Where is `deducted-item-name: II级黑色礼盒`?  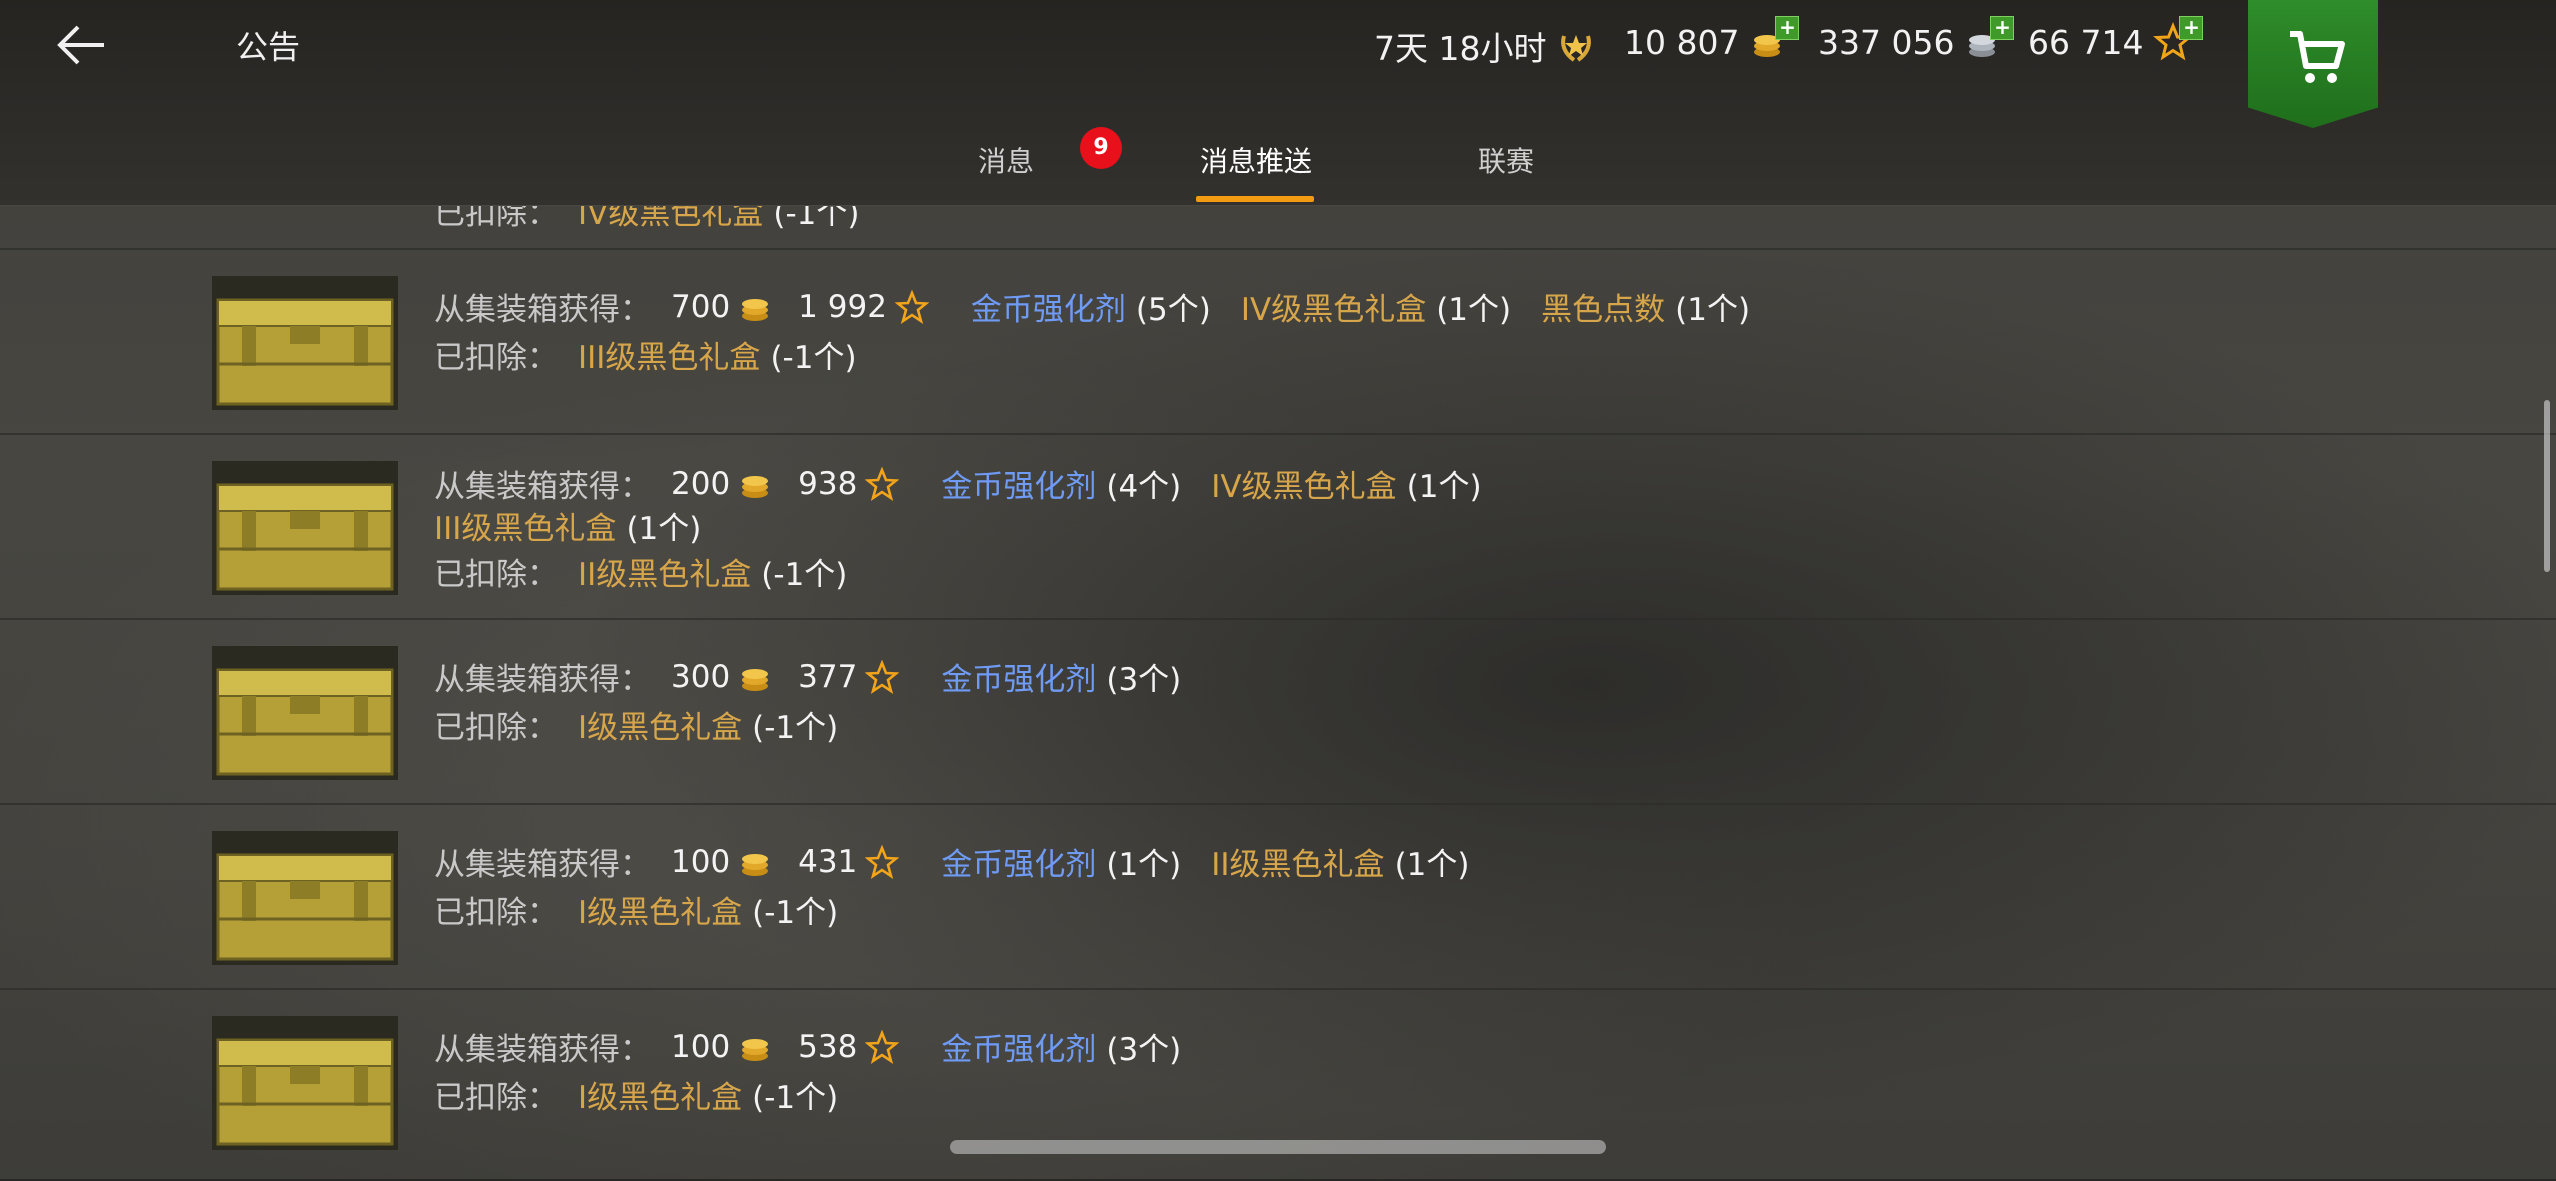 deducted-item-name: II级黑色礼盒 is located at coordinates (665, 575).